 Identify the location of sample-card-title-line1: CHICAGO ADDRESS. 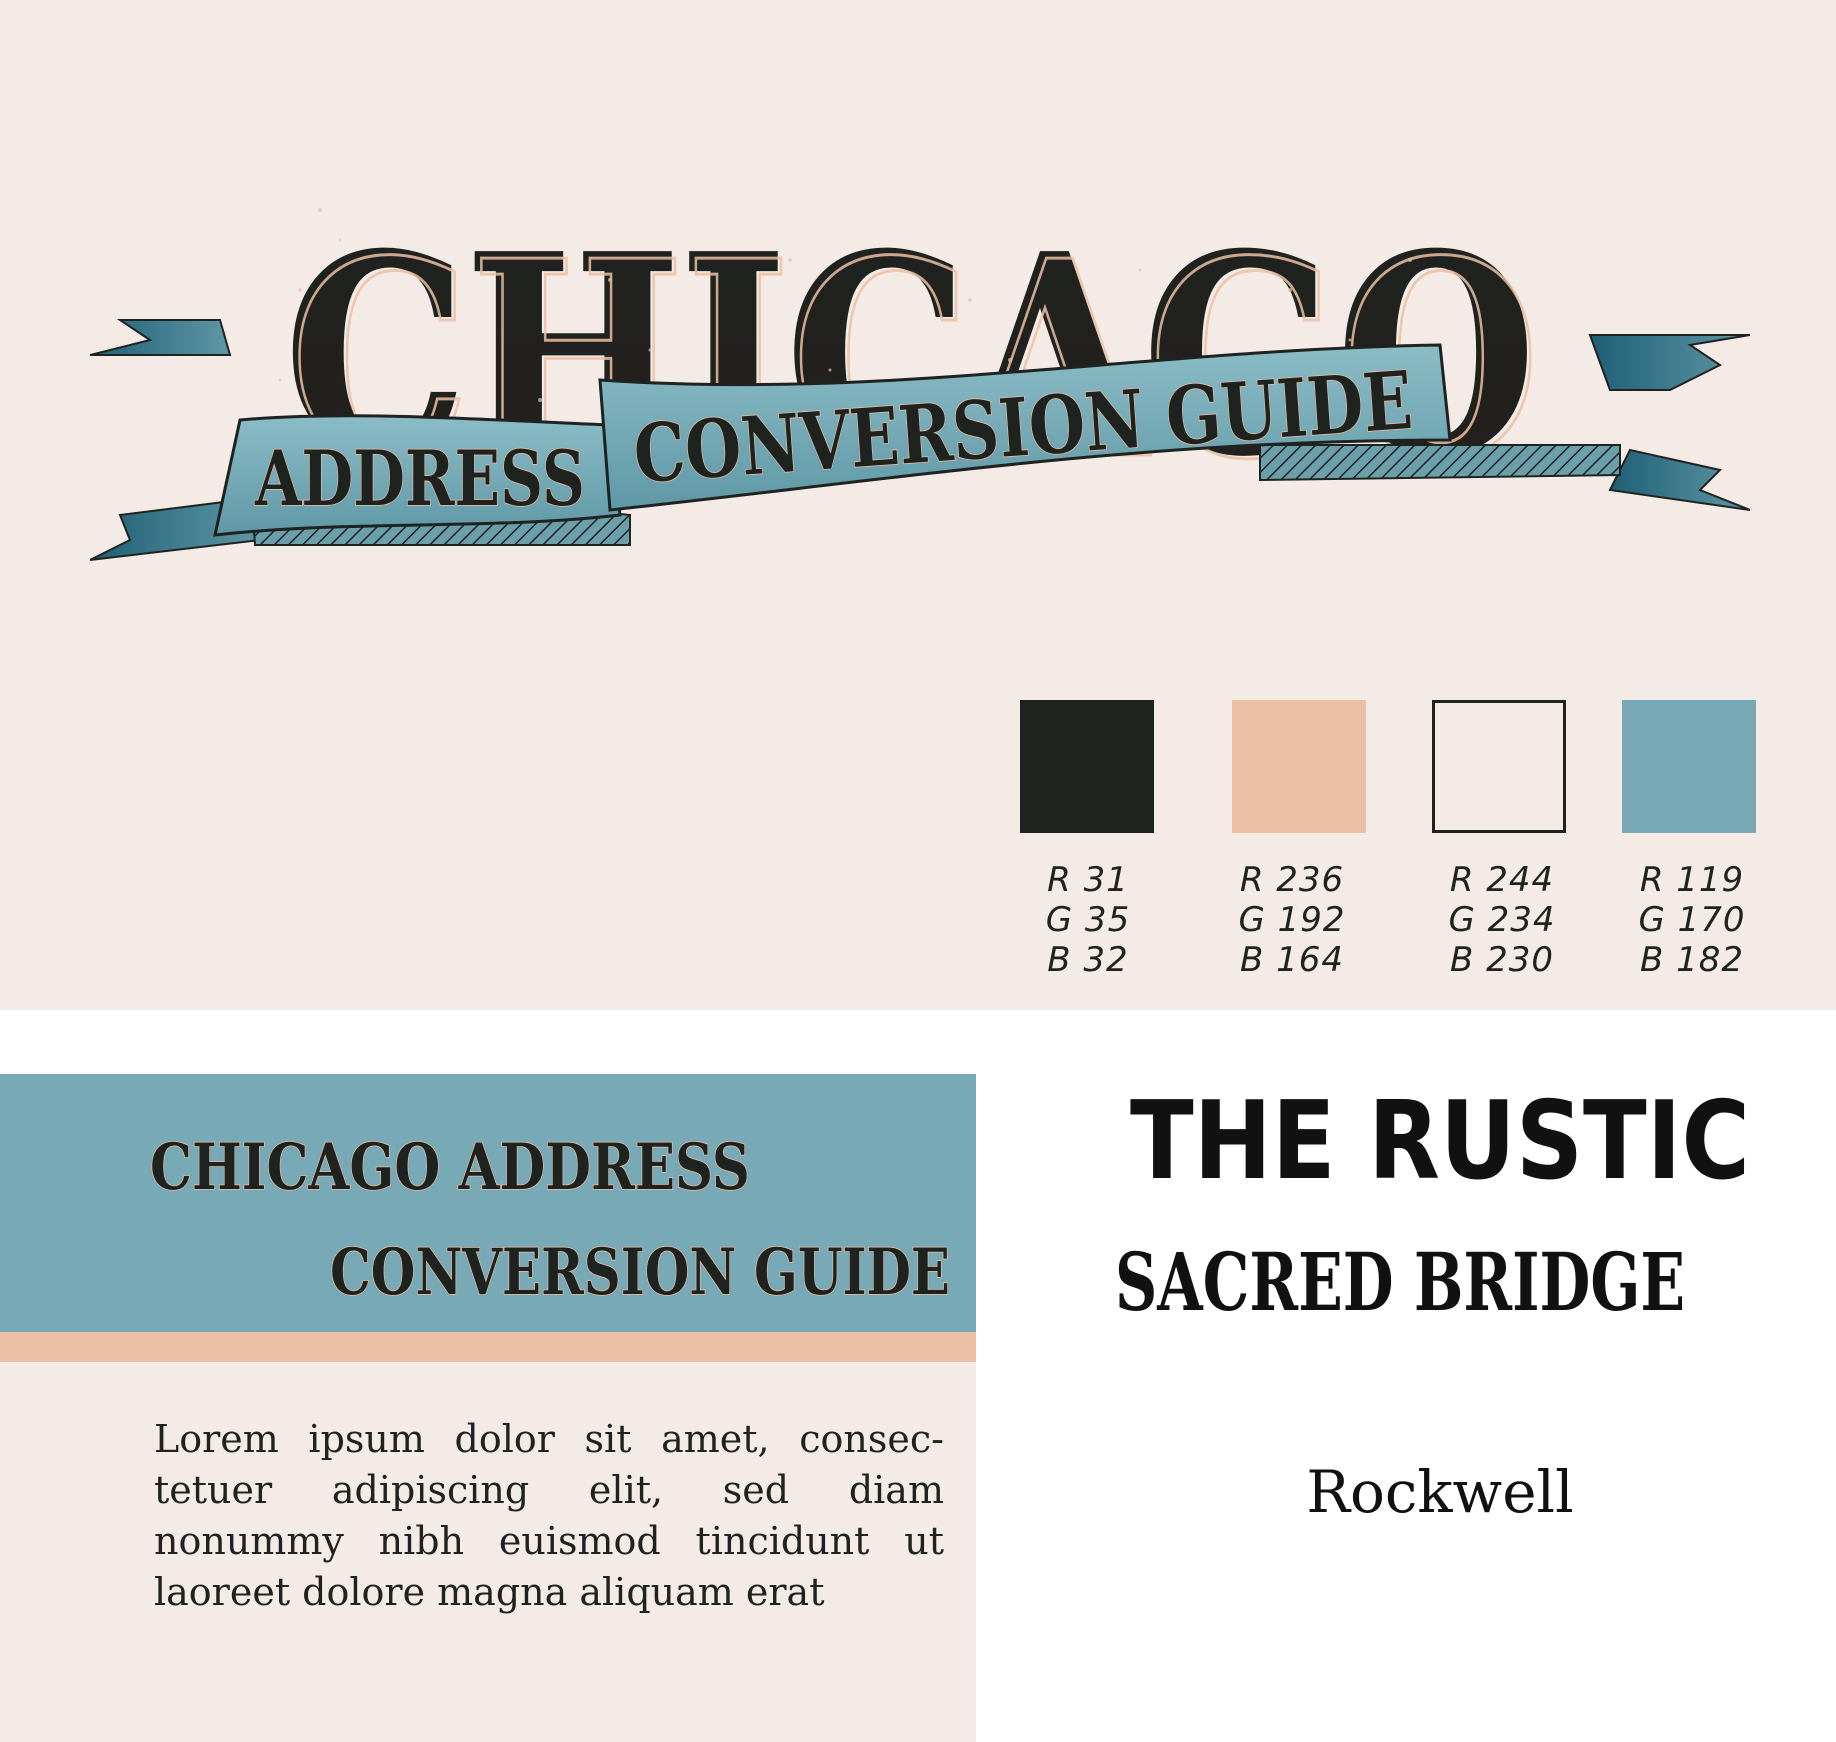
(450, 1167).